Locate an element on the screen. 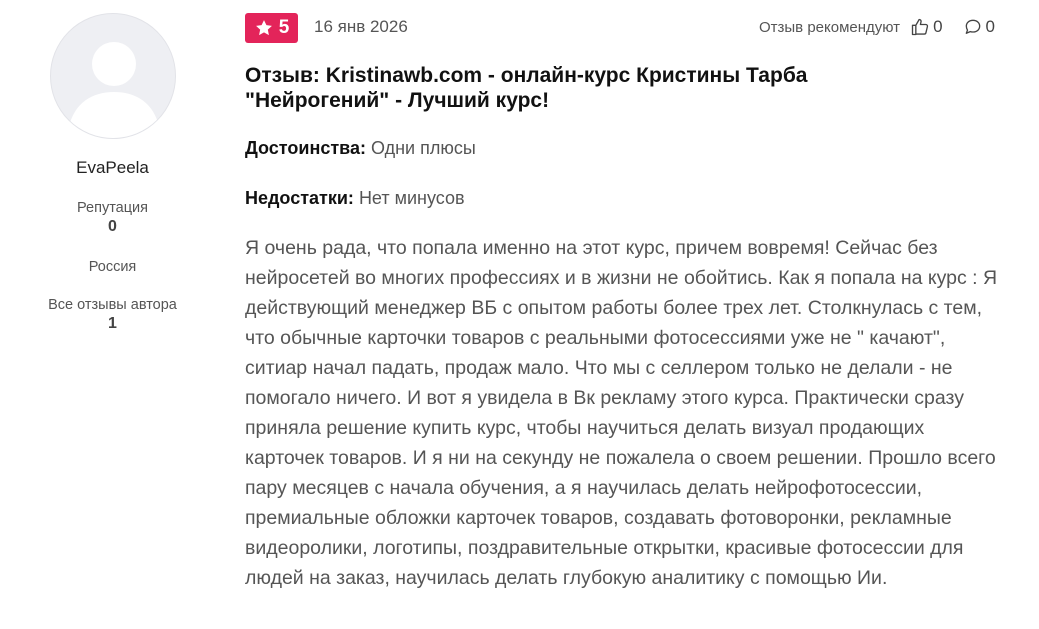  comments-button: 0 is located at coordinates (979, 27).